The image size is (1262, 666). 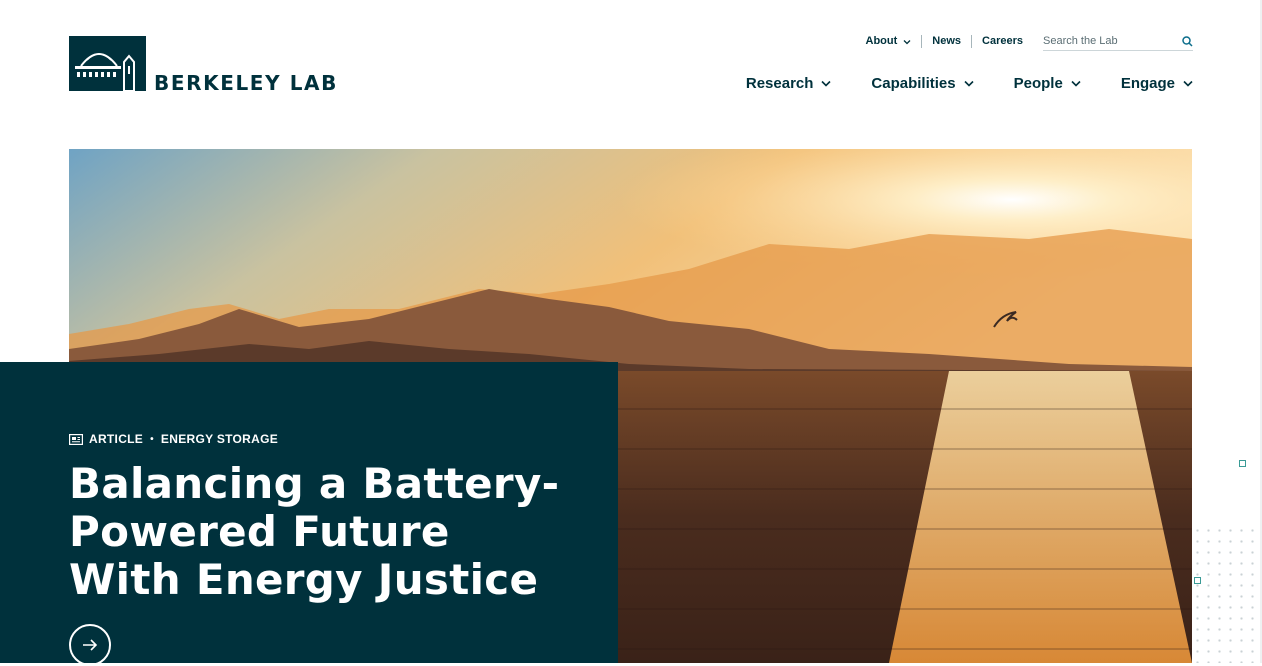 What do you see at coordinates (881, 41) in the screenshot?
I see `util-nav-label: About` at bounding box center [881, 41].